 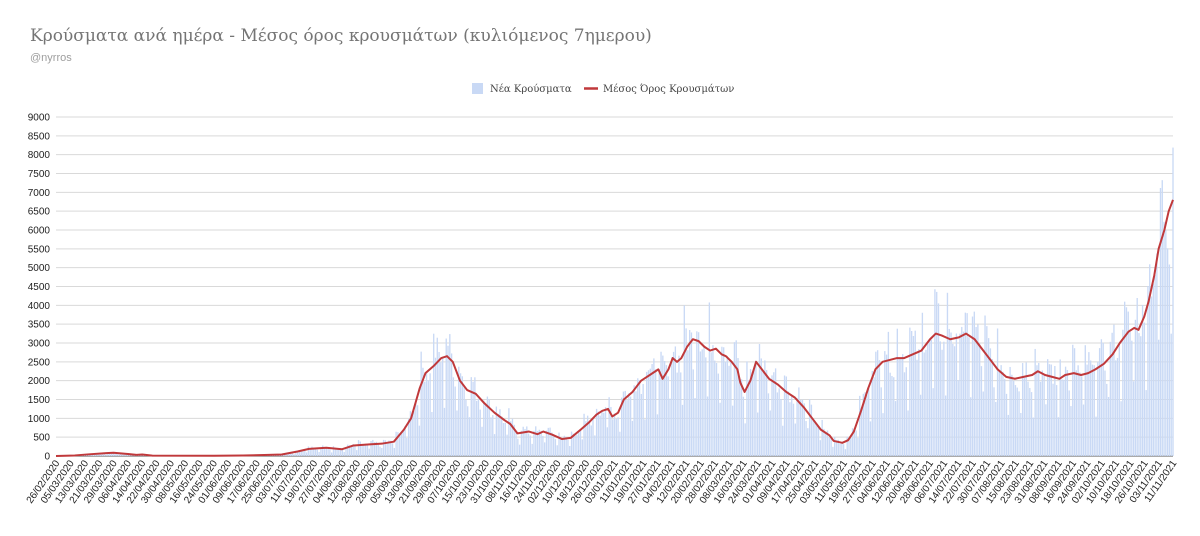 I want to click on y-tick-label: 7500, so click(x=39, y=174).